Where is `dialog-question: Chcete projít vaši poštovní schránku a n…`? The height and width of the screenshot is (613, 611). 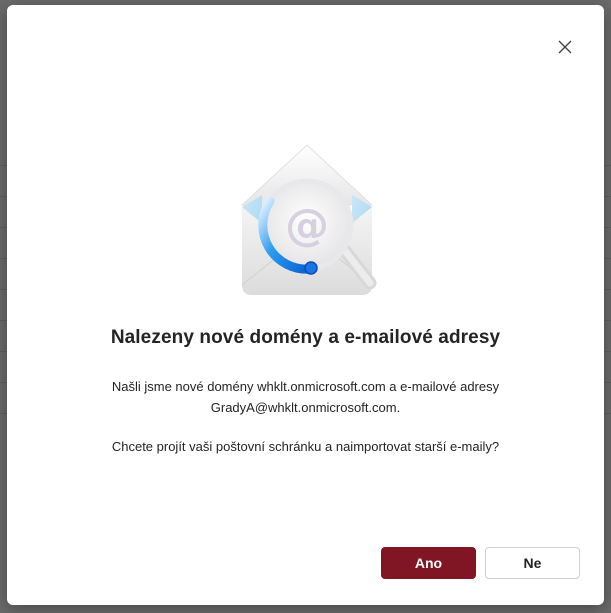 dialog-question: Chcete projít vaši poštovní schránku a n… is located at coordinates (305, 446).